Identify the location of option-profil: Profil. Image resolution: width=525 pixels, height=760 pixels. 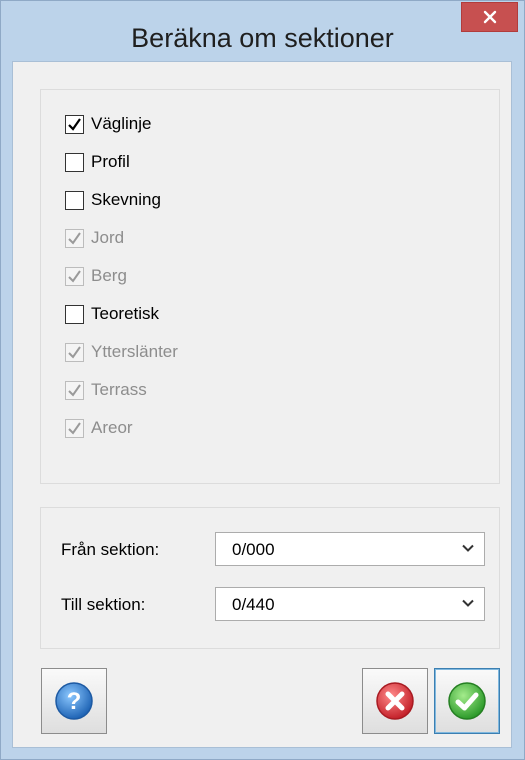
(97, 162).